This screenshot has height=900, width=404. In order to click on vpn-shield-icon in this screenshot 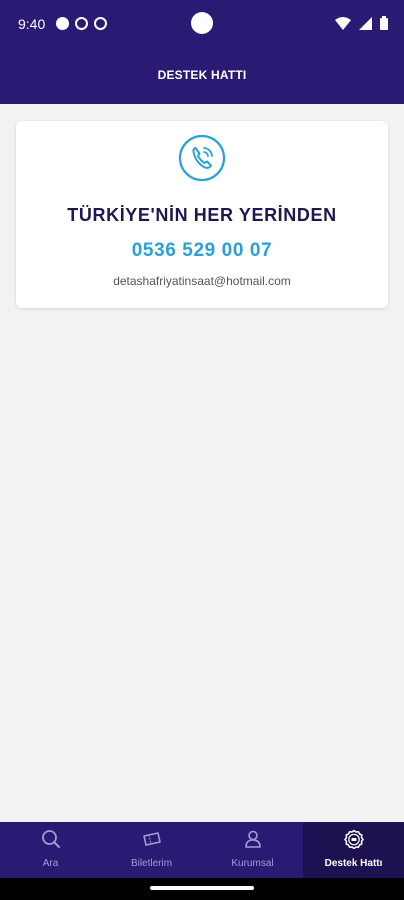, I will do `click(81, 23)`.